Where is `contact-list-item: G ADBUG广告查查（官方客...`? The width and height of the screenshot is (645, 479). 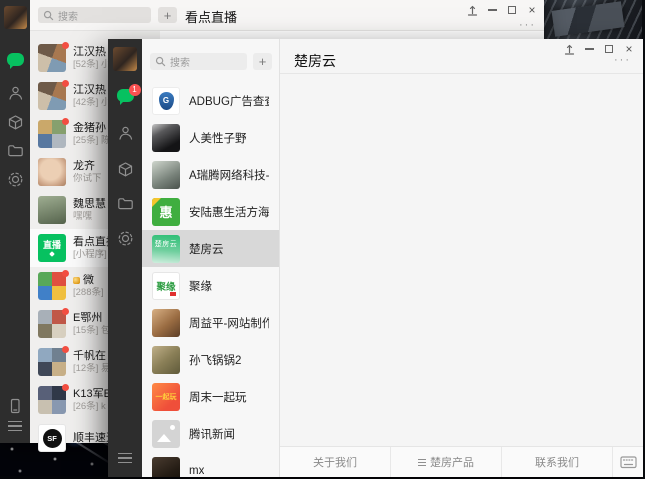 contact-list-item: G ADBUG广告查查（官方客... is located at coordinates (210, 100).